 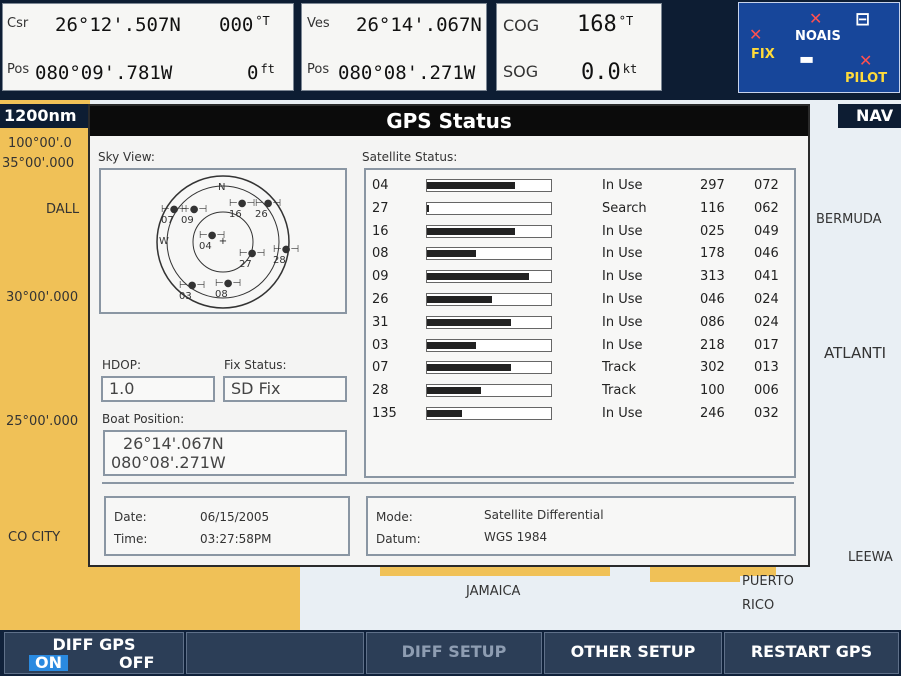 What do you see at coordinates (18, 69) in the screenshot?
I see `pos-label: Pos` at bounding box center [18, 69].